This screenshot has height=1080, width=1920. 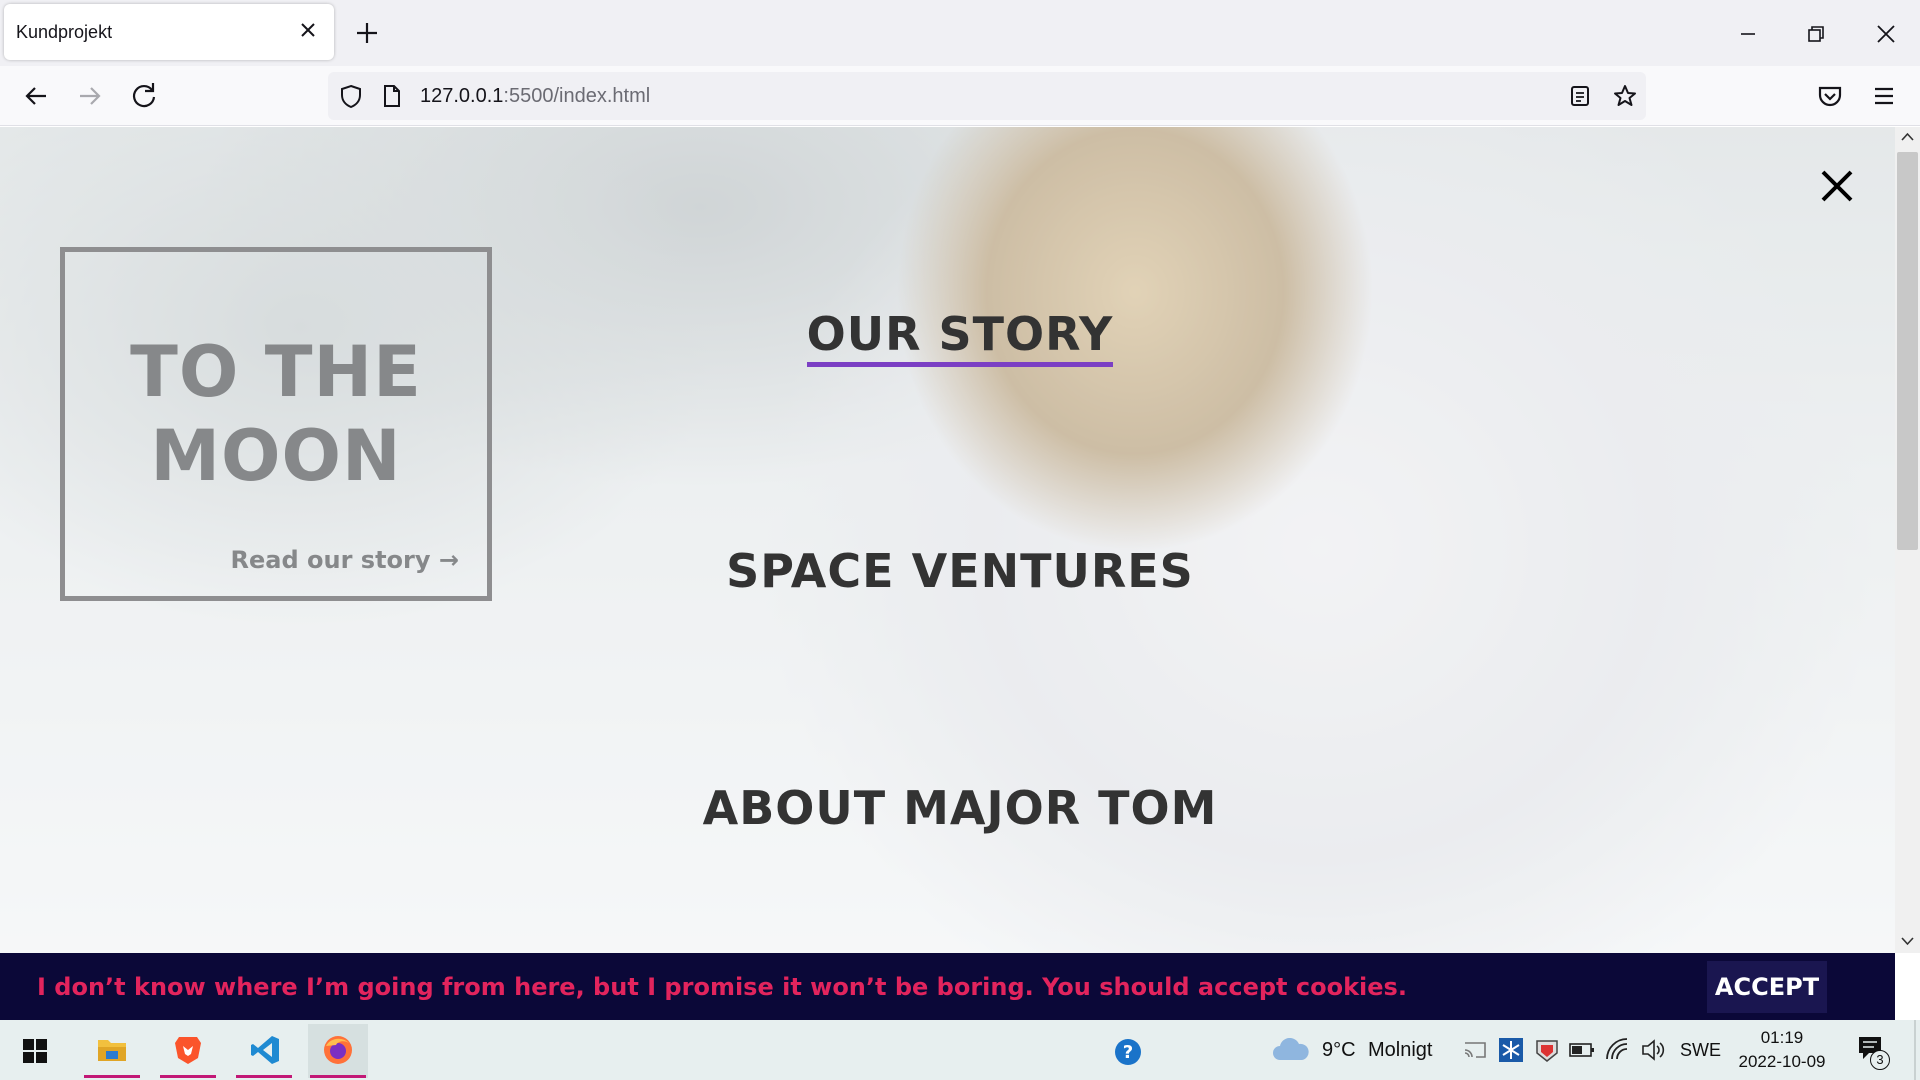 I want to click on menu-item-label: ABOUT MAJOR TOM, so click(x=960, y=808).